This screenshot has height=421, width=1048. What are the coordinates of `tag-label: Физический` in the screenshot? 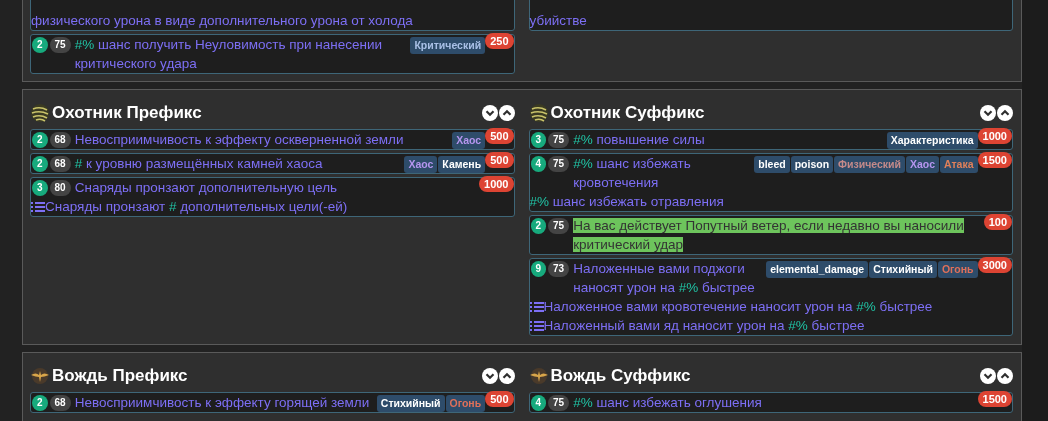 It's located at (869, 164).